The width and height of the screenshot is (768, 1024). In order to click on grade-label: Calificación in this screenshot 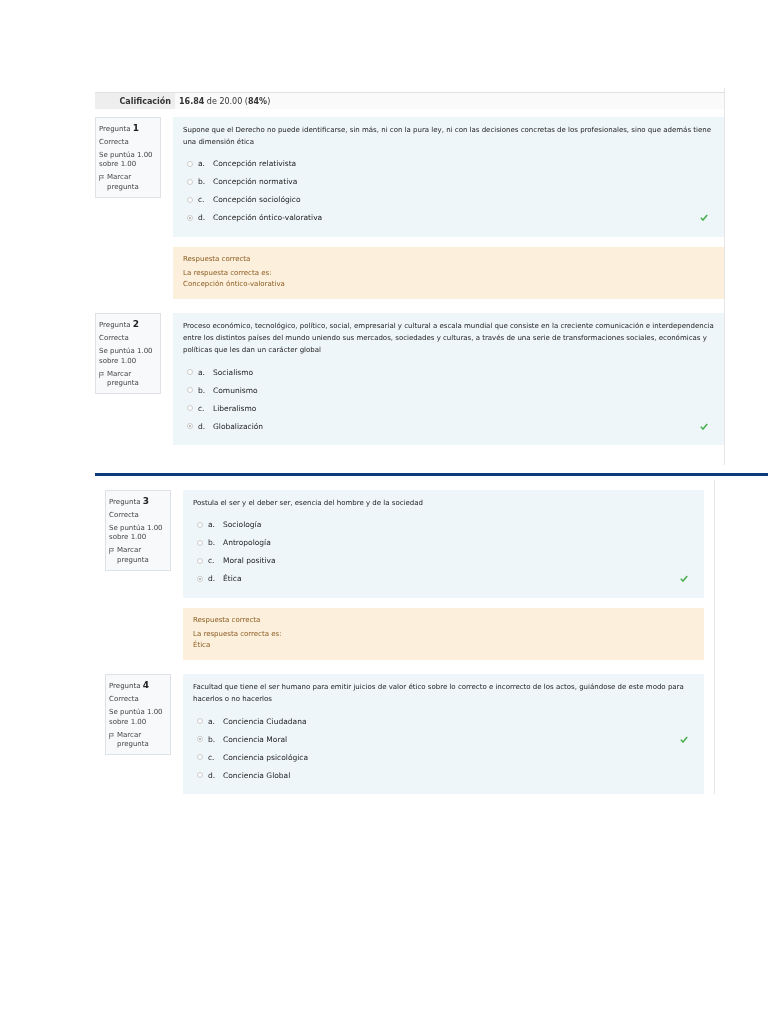, I will do `click(135, 101)`.